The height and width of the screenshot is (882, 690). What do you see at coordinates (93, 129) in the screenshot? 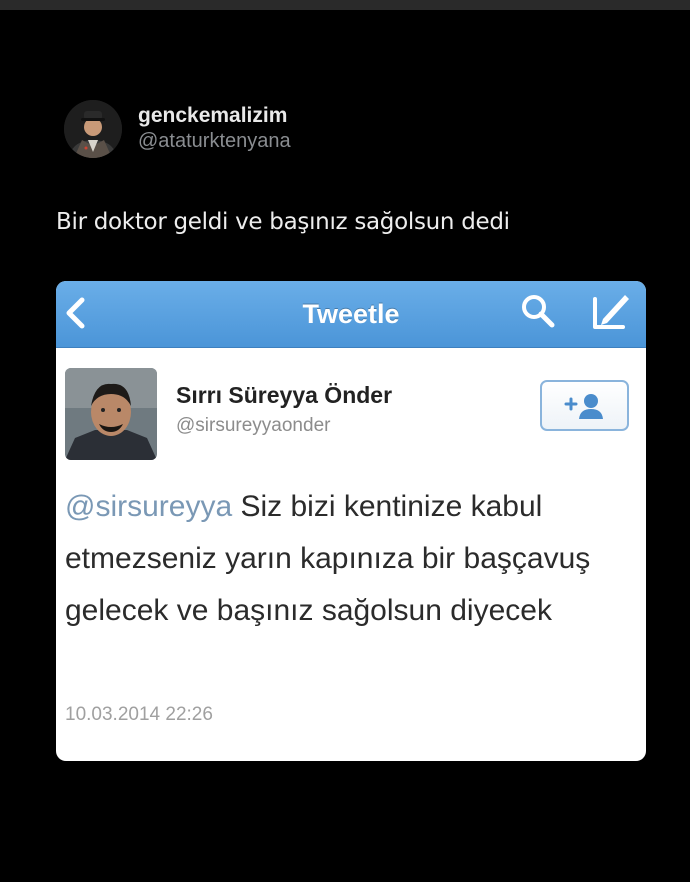
I see `avatar-portrait-icon` at bounding box center [93, 129].